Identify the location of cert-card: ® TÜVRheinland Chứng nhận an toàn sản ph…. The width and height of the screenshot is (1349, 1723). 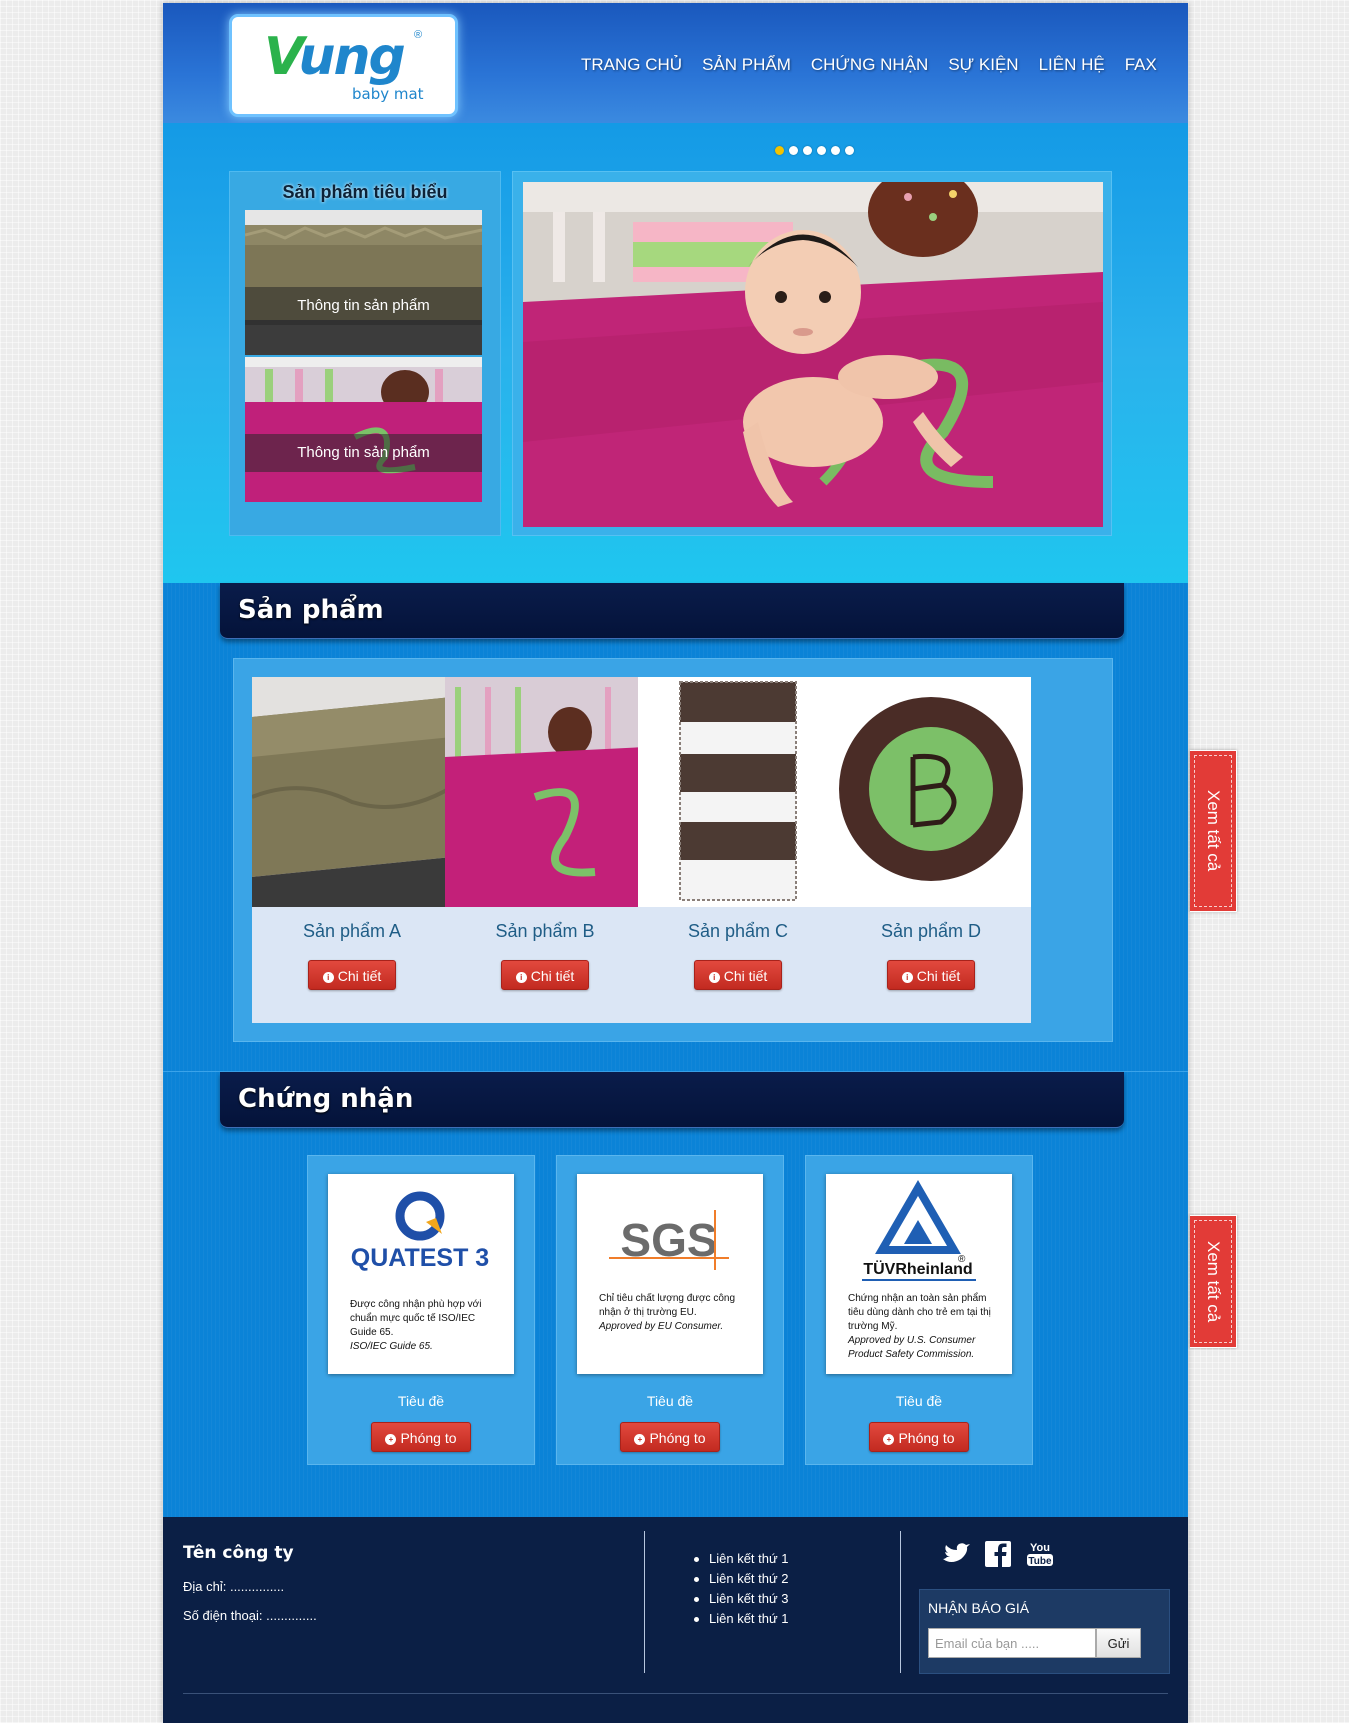
(919, 1310).